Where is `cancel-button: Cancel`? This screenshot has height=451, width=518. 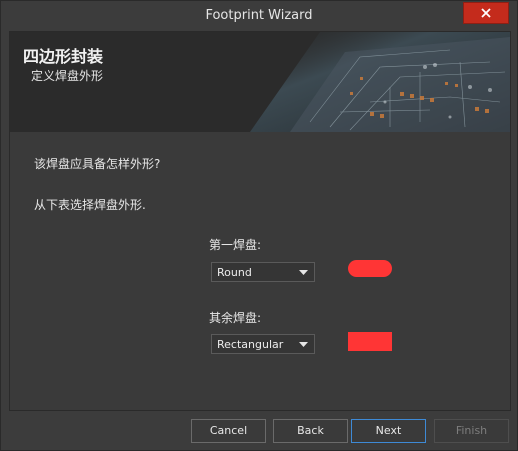
cancel-button: Cancel is located at coordinates (228, 431).